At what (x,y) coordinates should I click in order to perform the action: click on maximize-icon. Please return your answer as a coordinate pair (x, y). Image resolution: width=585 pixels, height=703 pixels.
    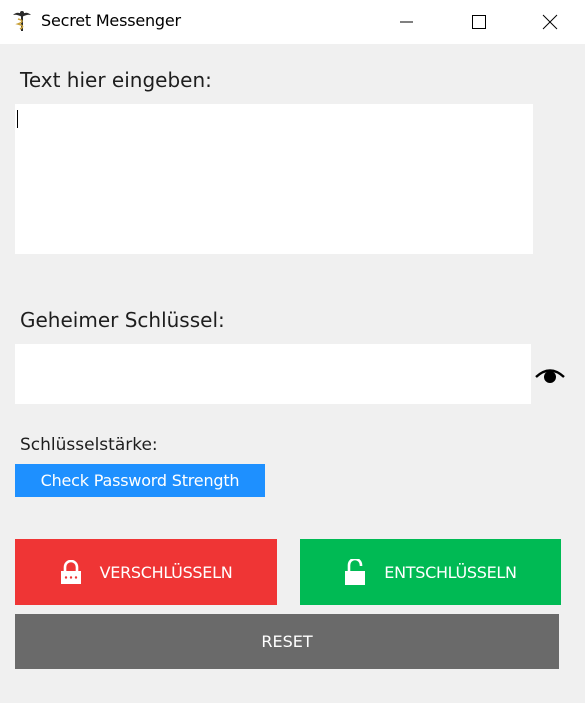
    Looking at the image, I should click on (479, 22).